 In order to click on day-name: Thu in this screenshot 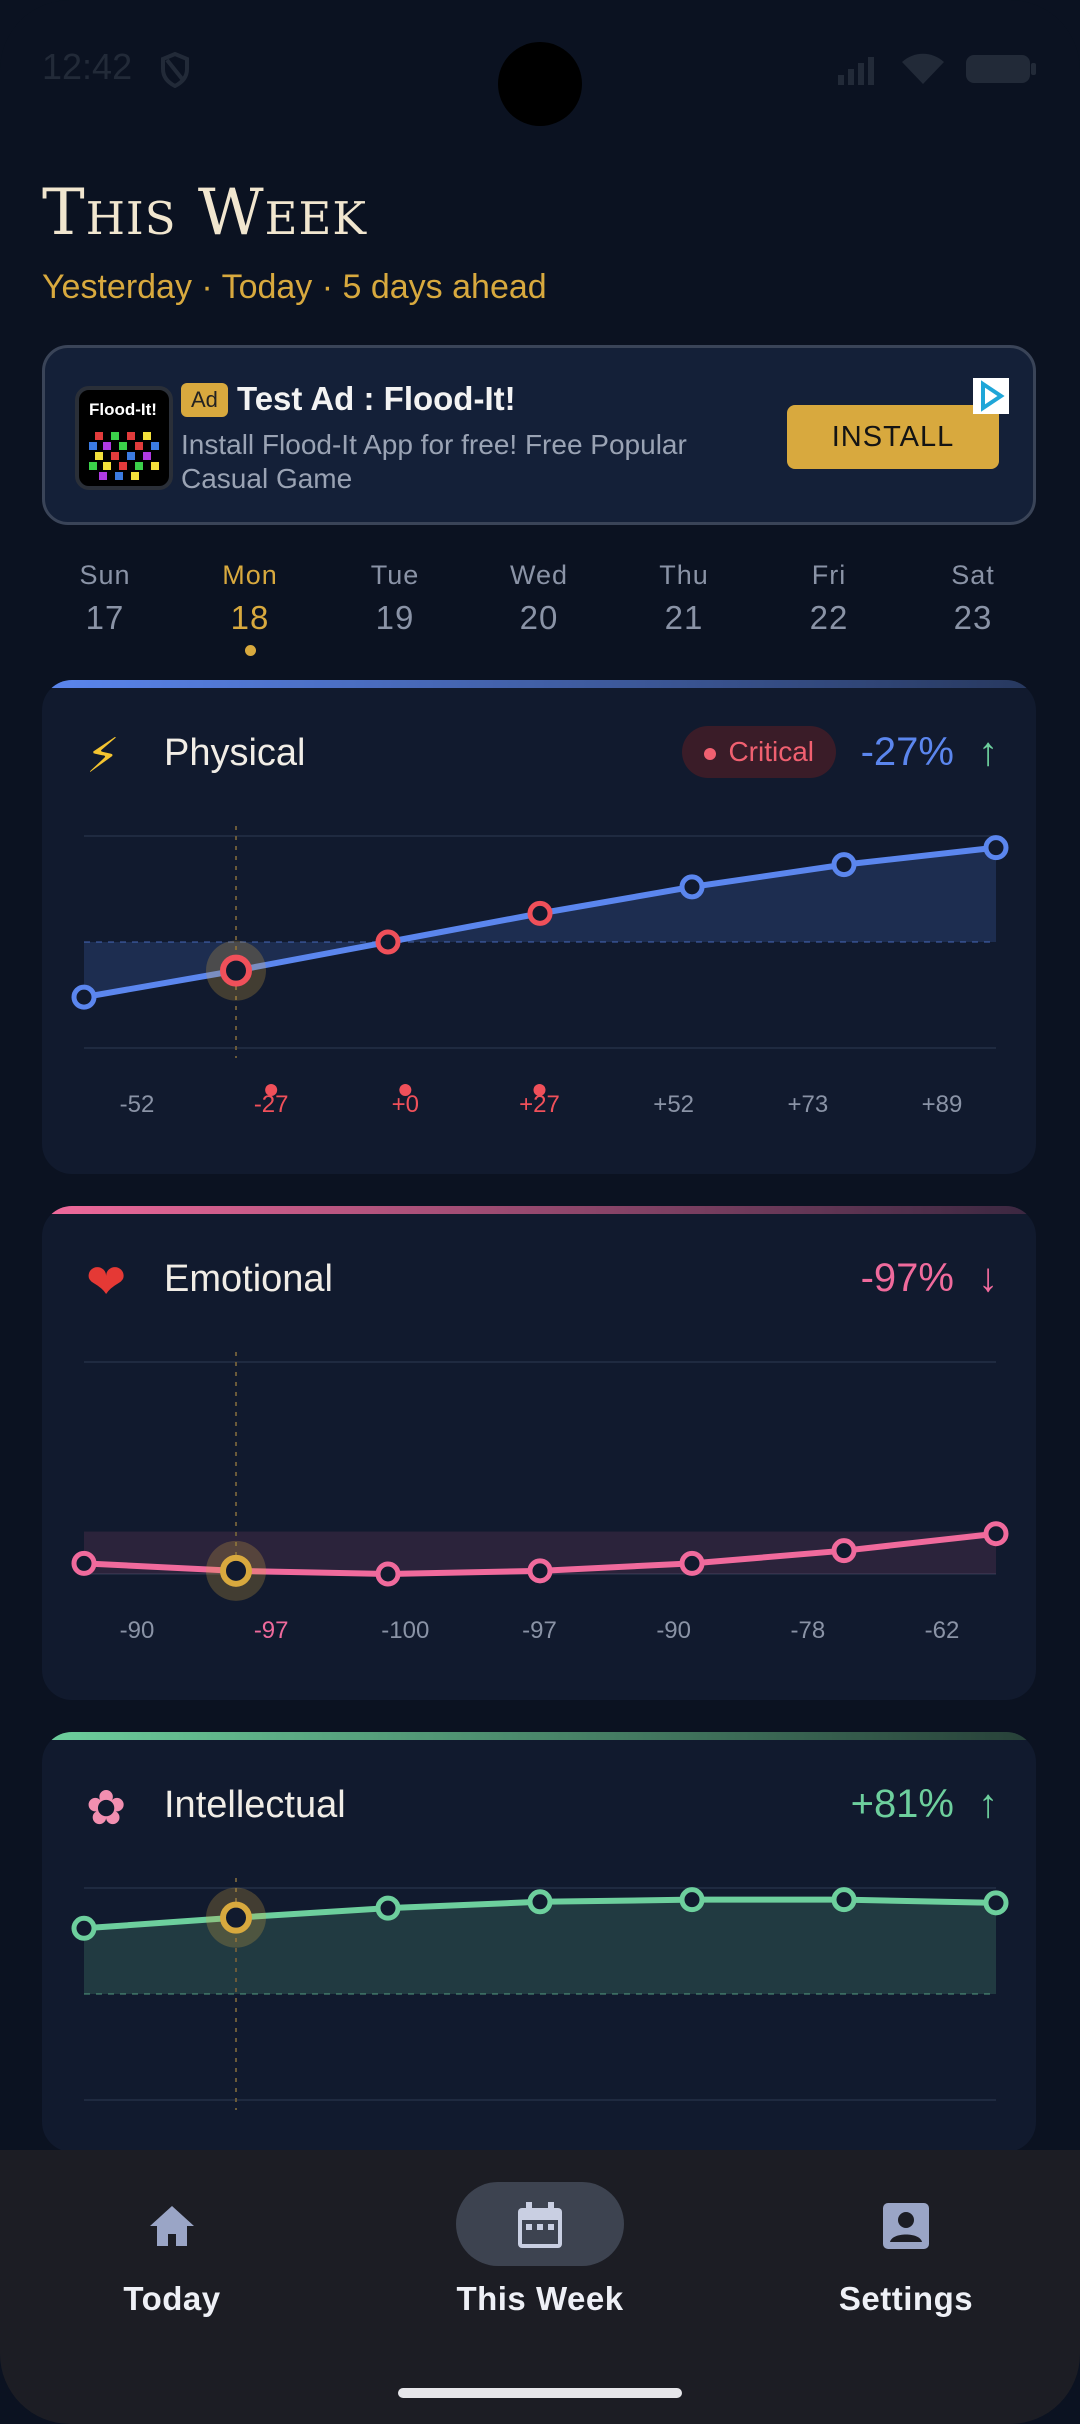, I will do `click(684, 575)`.